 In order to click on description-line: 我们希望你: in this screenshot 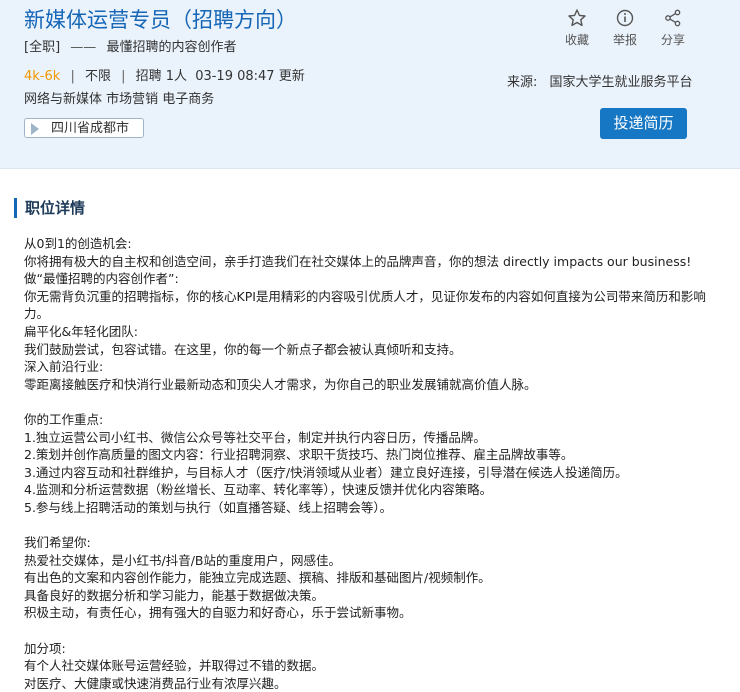, I will do `click(57, 543)`.